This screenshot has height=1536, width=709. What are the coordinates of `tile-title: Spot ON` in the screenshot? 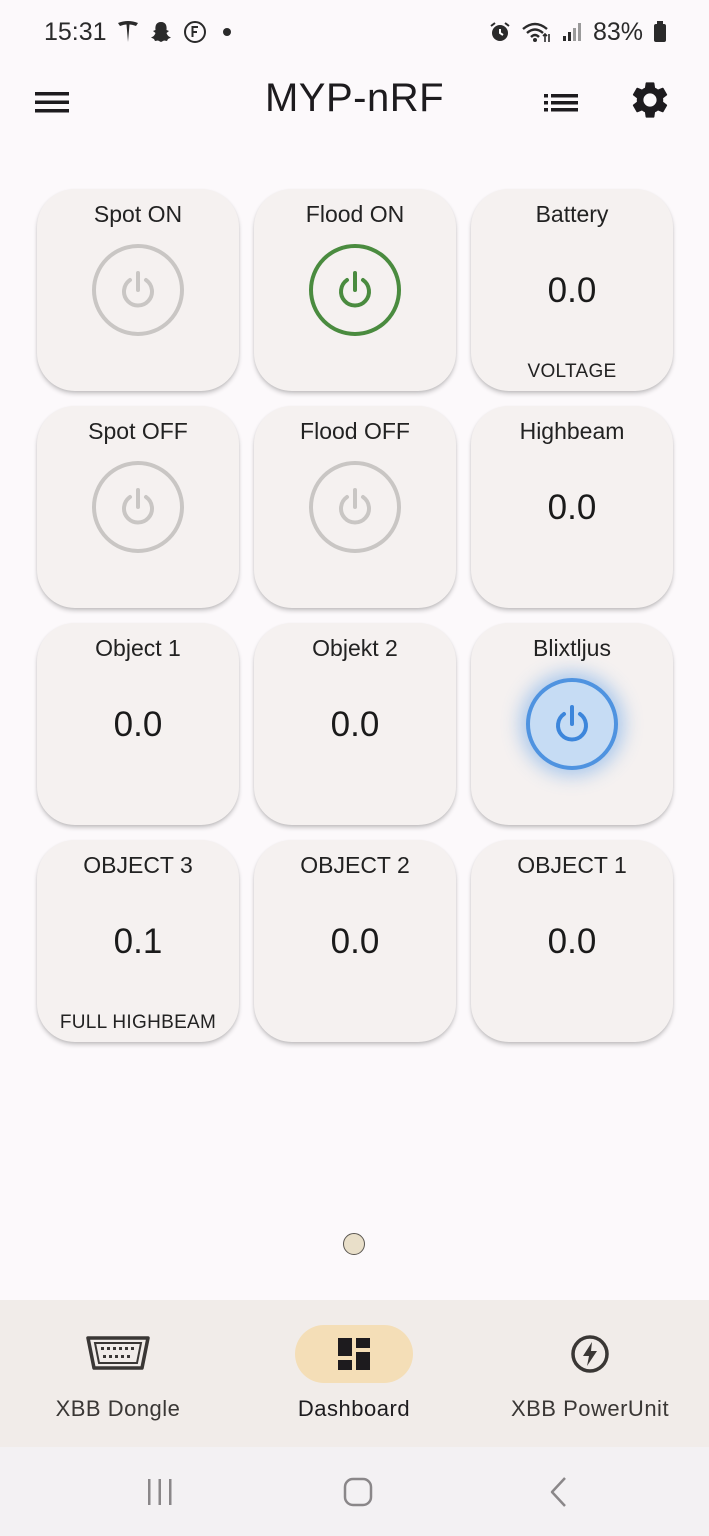 It's located at (138, 214).